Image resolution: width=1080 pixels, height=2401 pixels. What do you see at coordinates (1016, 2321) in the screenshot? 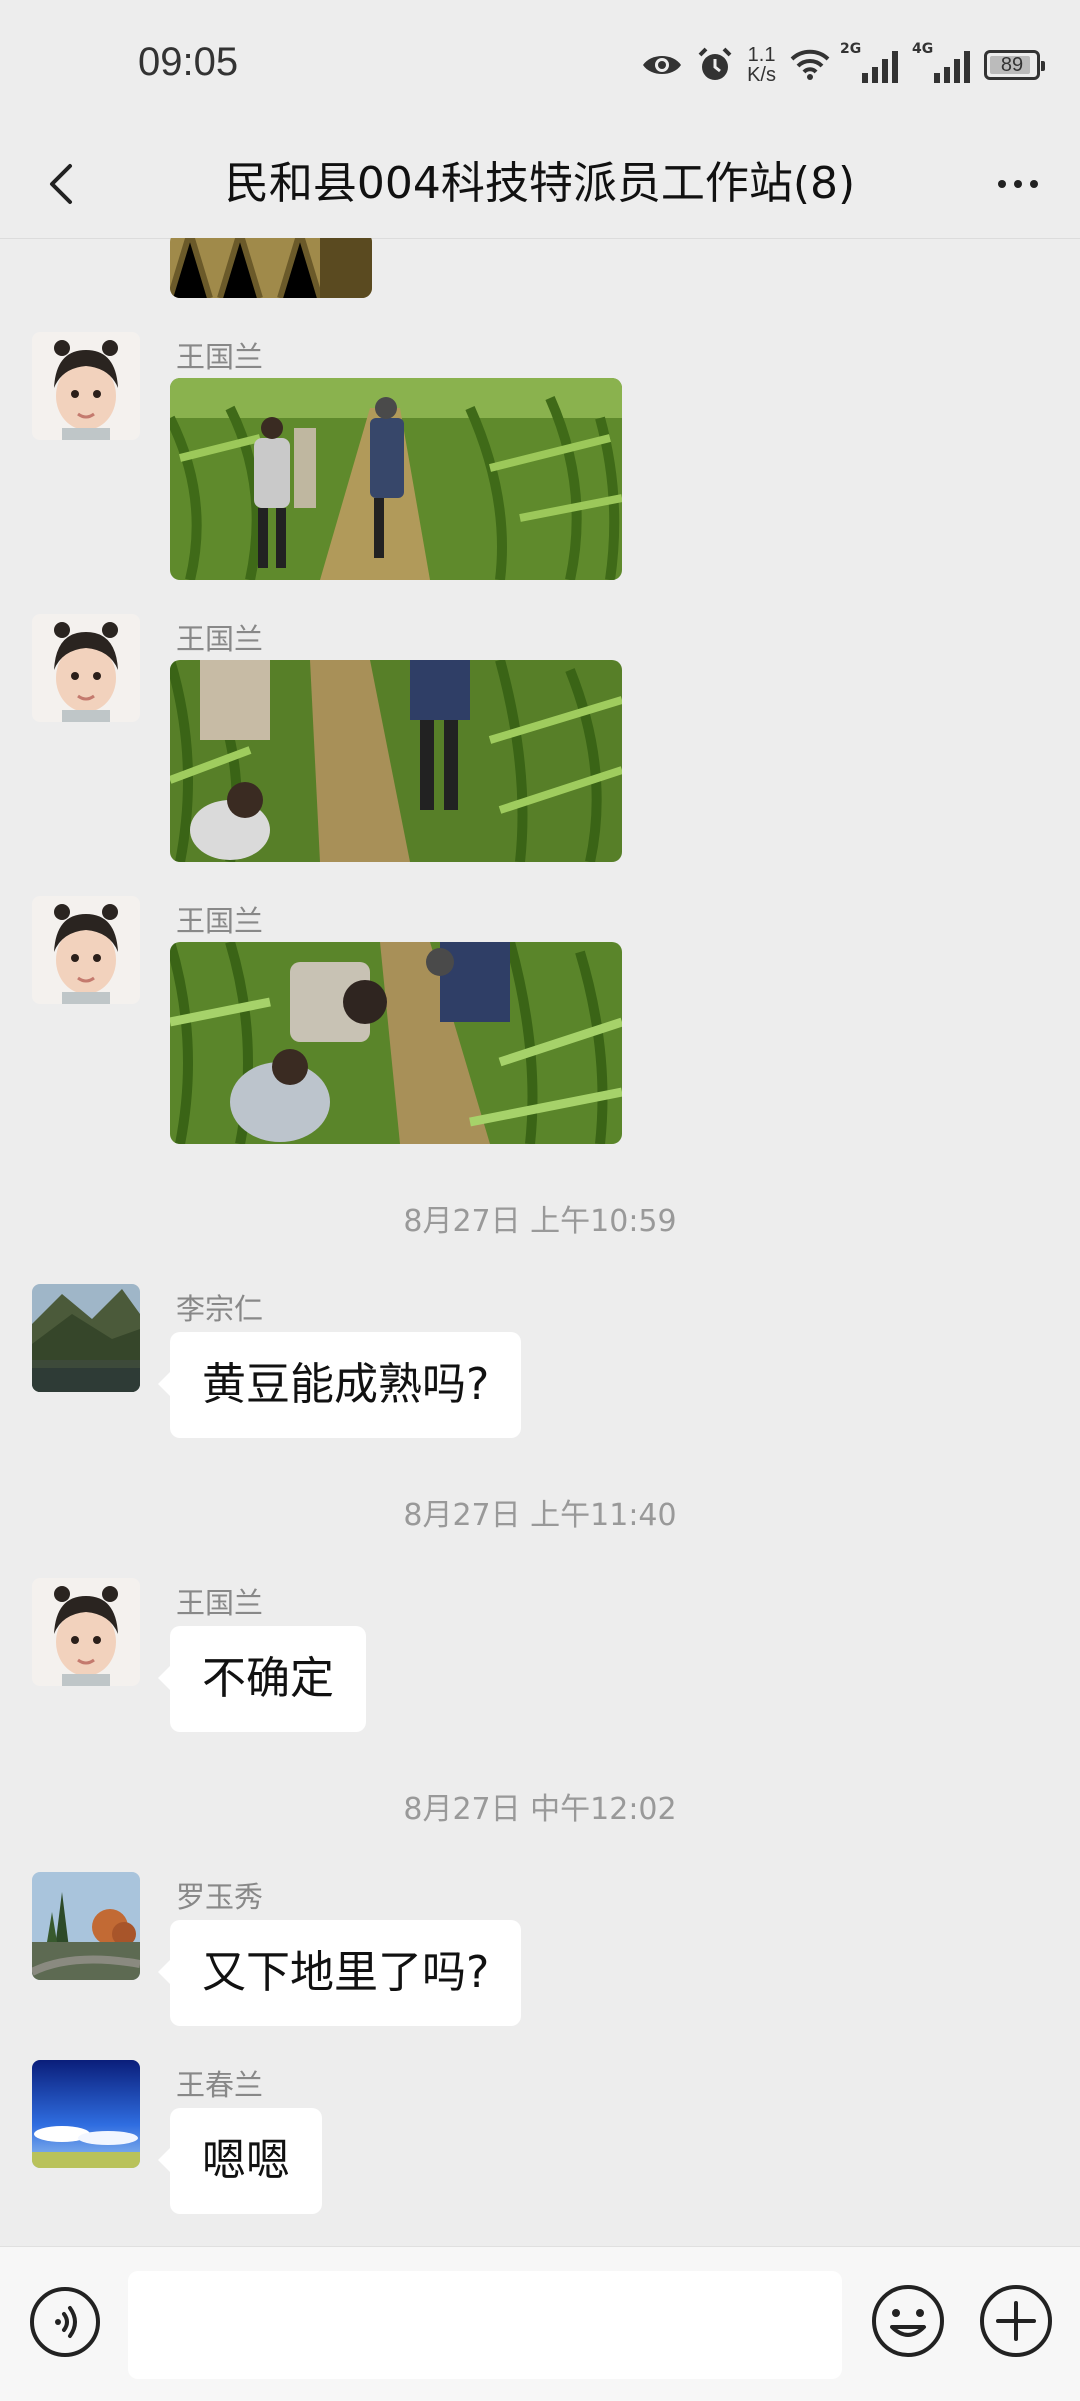
I see `add-icon` at bounding box center [1016, 2321].